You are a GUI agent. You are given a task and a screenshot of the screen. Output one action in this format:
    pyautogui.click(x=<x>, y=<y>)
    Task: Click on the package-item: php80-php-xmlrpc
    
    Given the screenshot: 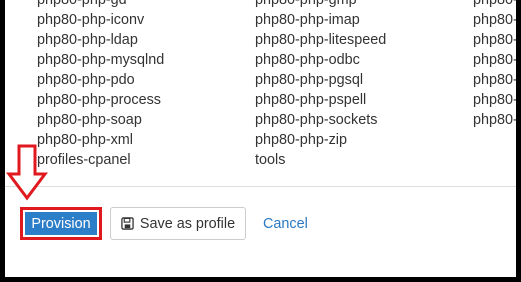 What is the action you would take?
    pyautogui.click(x=494, y=120)
    